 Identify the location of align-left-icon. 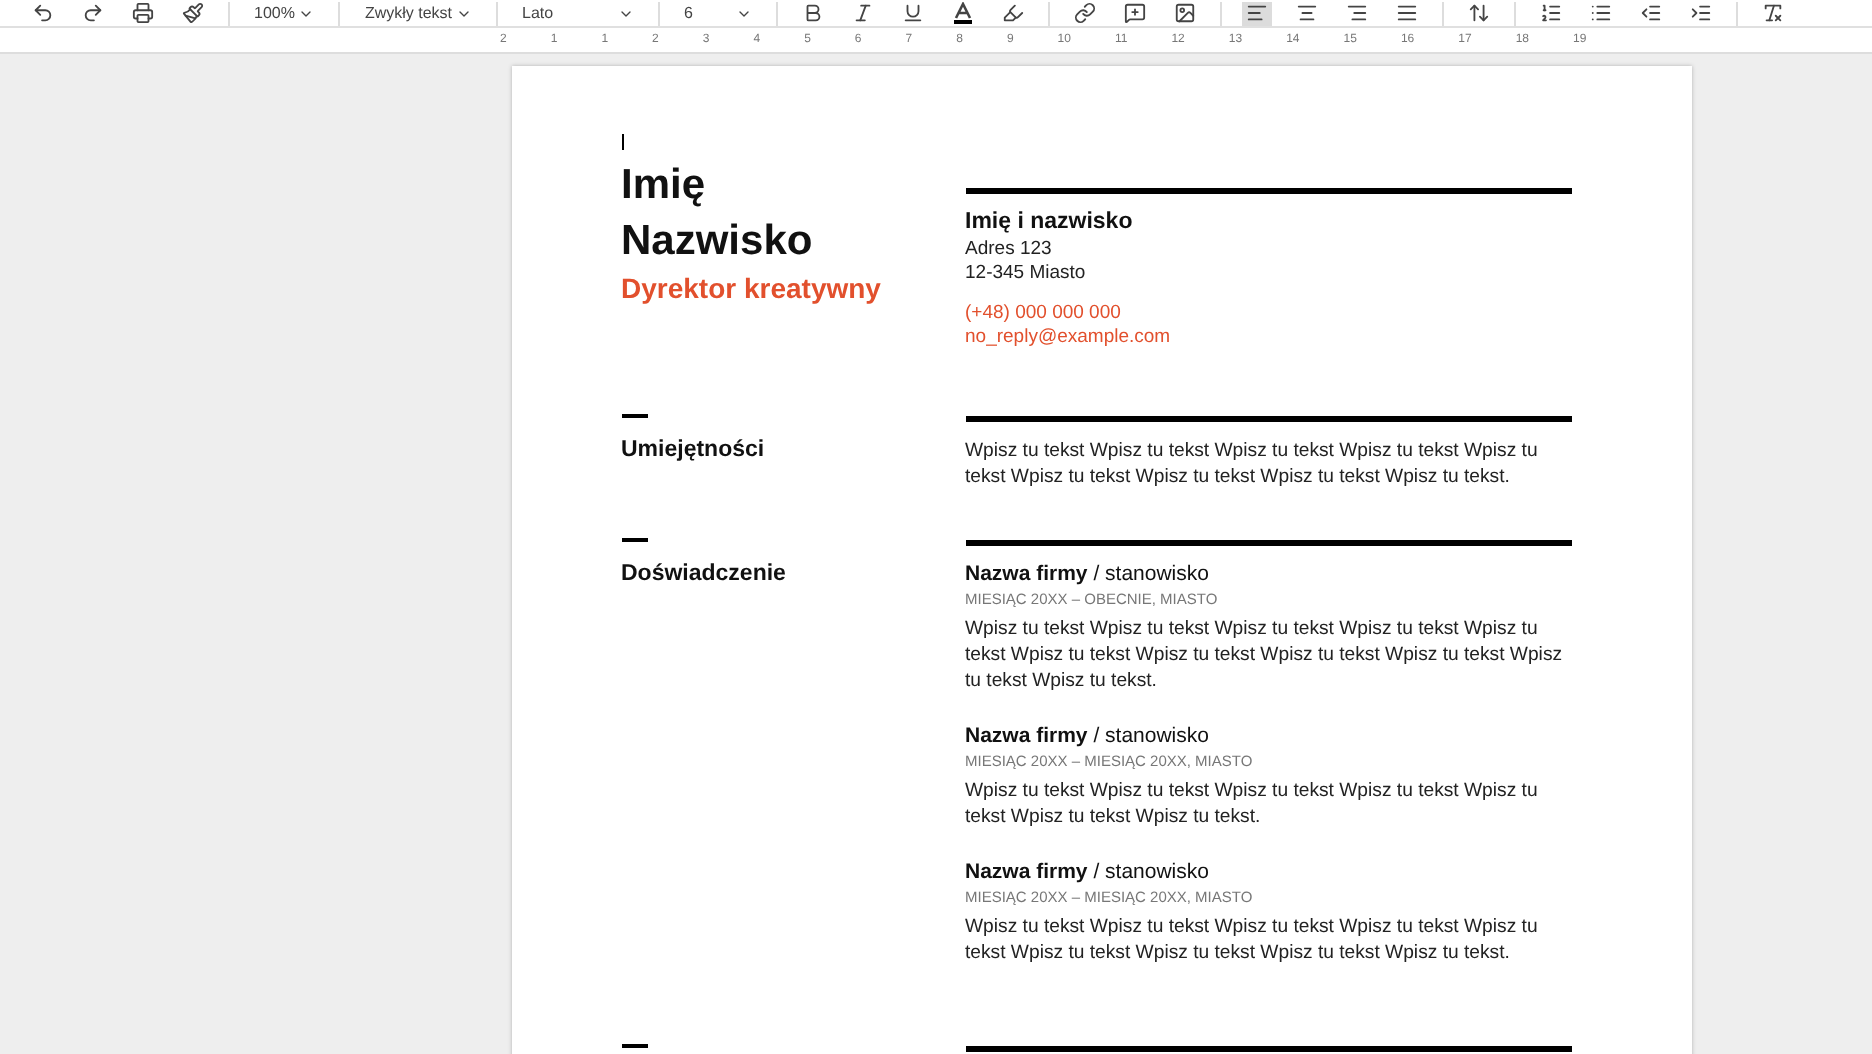
(1257, 13).